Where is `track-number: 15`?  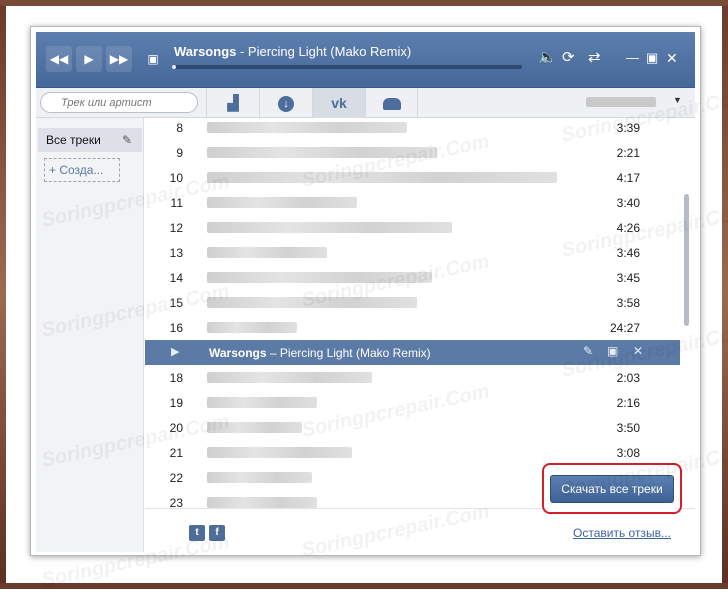 track-number: 15 is located at coordinates (176, 303).